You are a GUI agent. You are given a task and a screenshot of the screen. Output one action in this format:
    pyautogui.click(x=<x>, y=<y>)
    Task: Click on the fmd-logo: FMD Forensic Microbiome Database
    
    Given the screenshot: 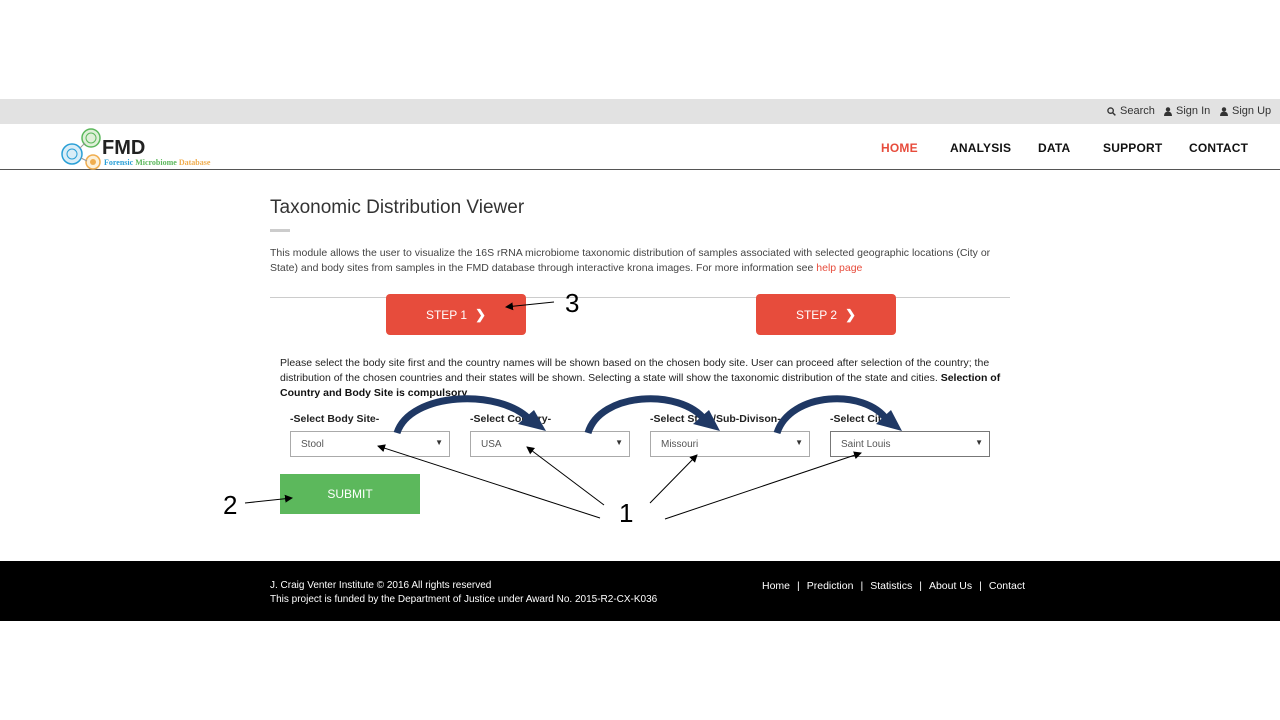 What is the action you would take?
    pyautogui.click(x=145, y=149)
    